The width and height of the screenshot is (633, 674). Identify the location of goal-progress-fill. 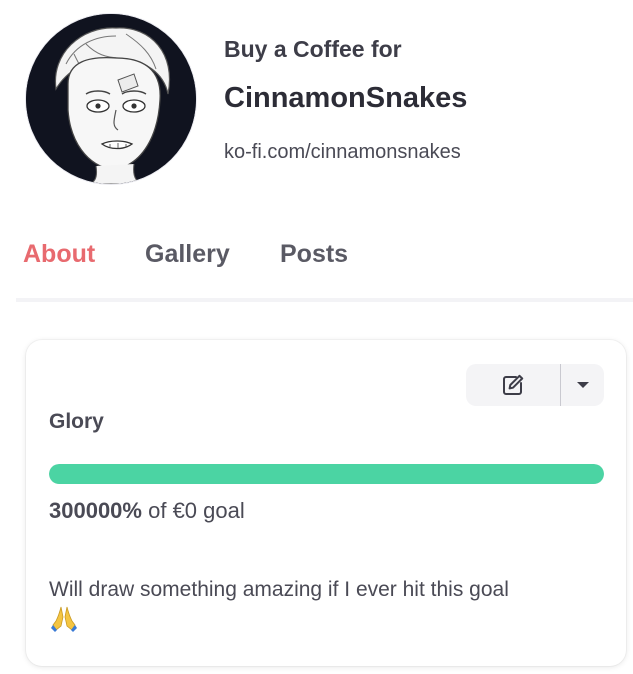
(326, 474).